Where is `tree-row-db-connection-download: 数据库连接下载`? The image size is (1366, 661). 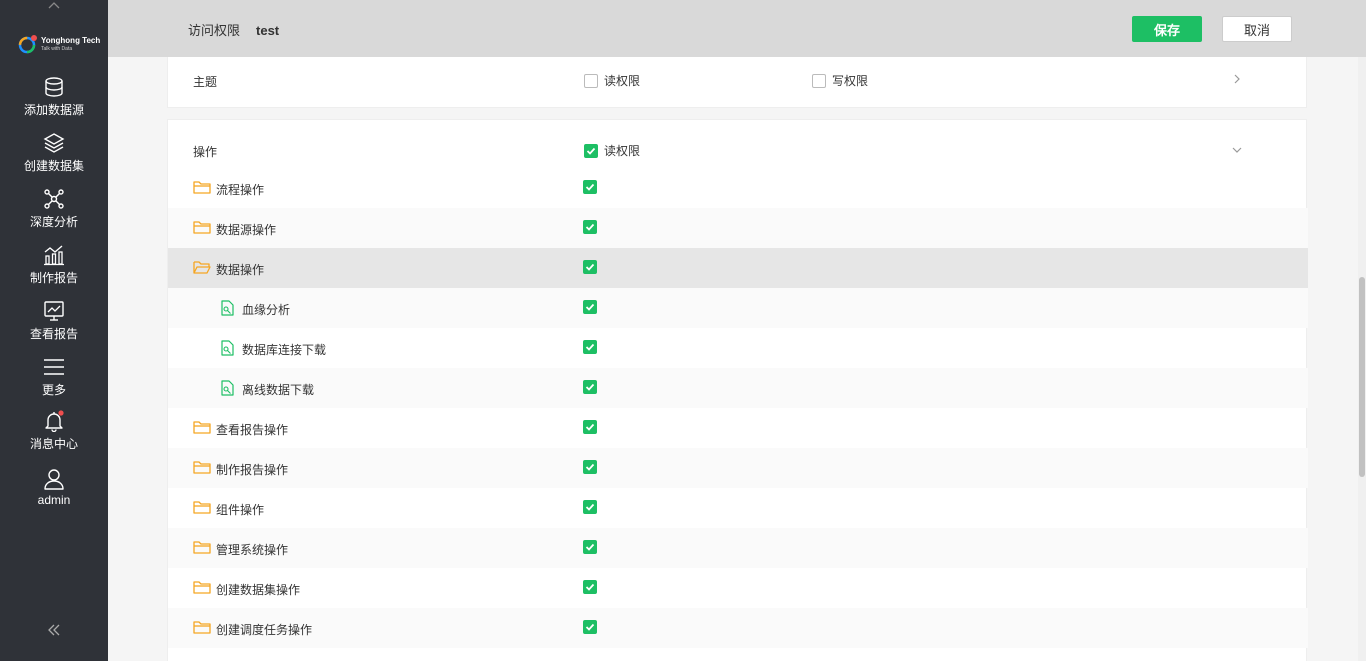
tree-row-db-connection-download: 数据库连接下载 is located at coordinates (738, 348).